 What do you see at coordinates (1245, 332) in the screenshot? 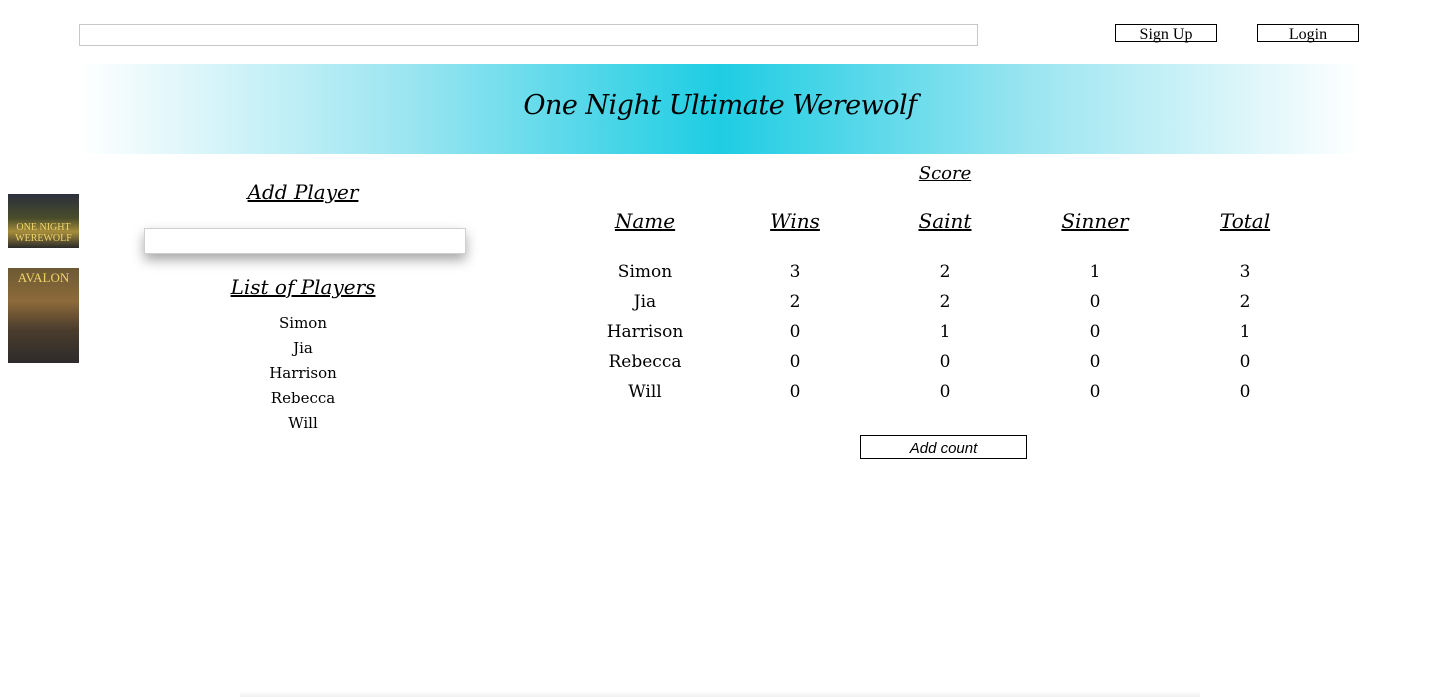
I see `cell-total: 1` at bounding box center [1245, 332].